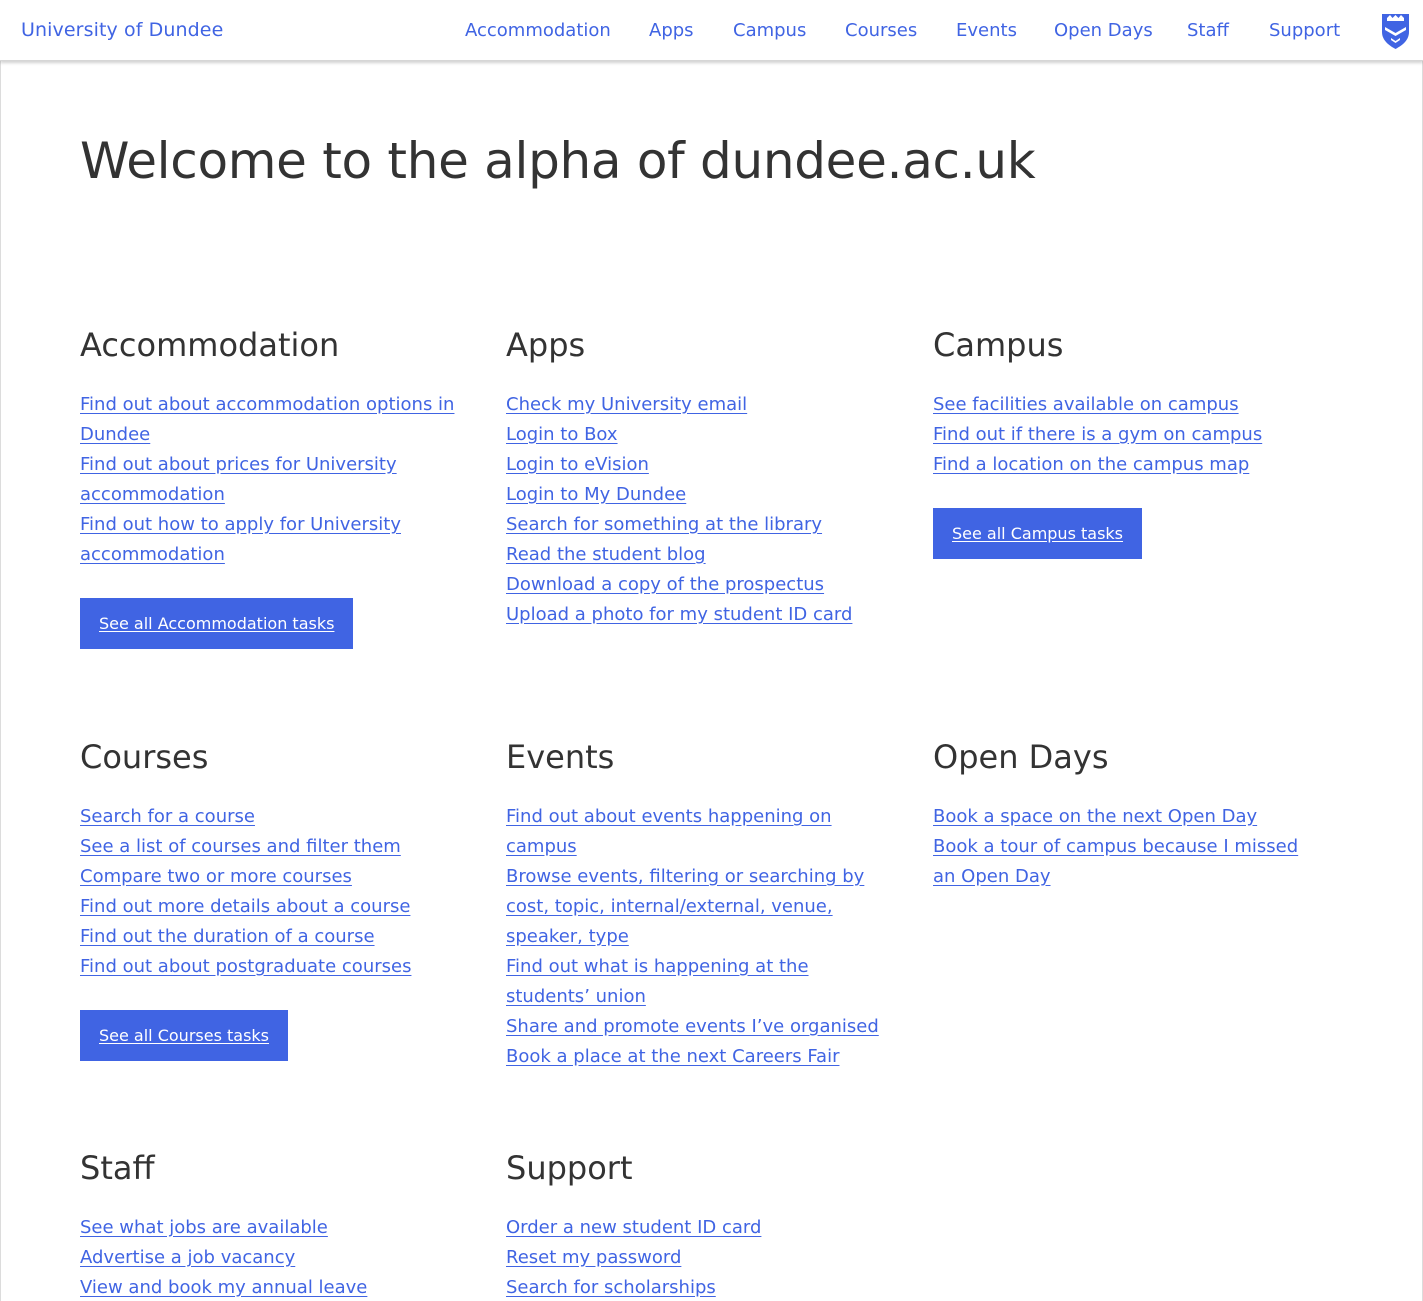 The width and height of the screenshot is (1423, 1301). I want to click on task-link: Download a copy of the prospectus, so click(665, 584).